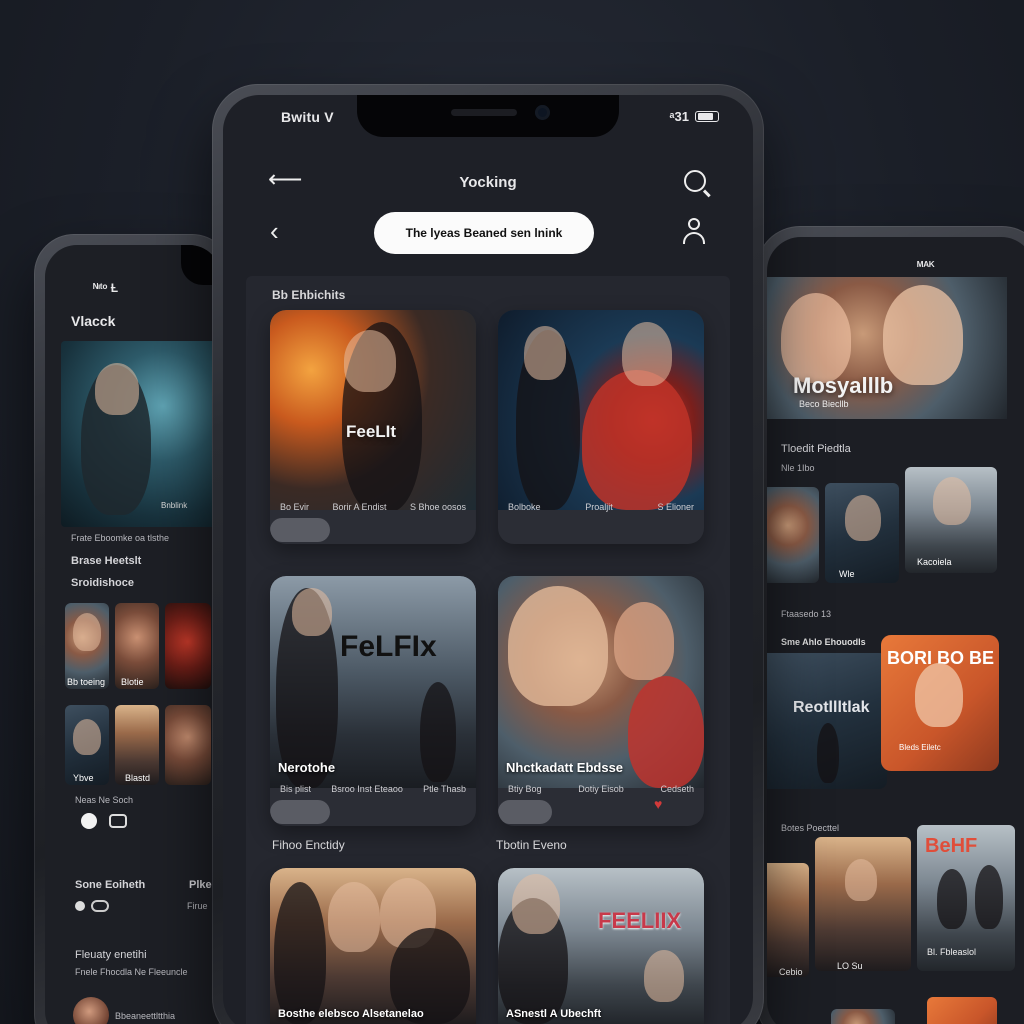  What do you see at coordinates (694, 233) in the screenshot?
I see `profile-icon` at bounding box center [694, 233].